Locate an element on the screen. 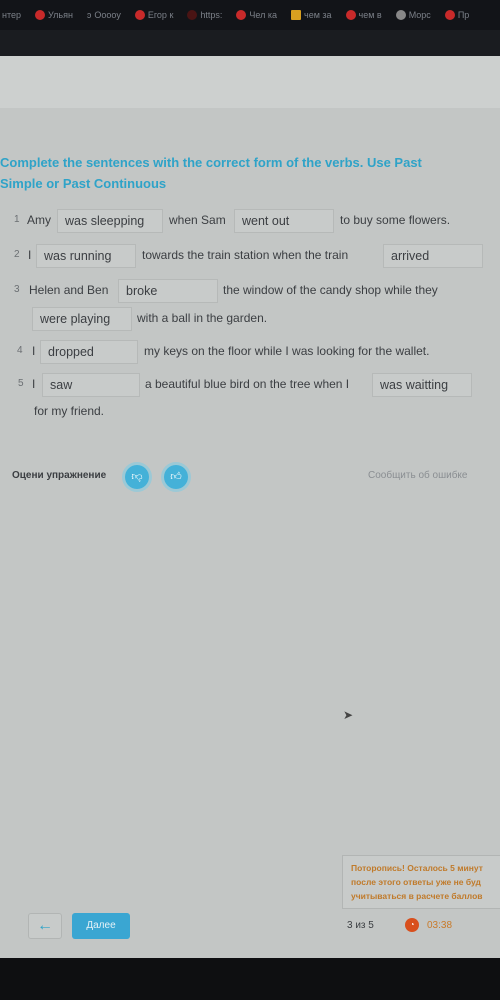 The image size is (500, 1000). sentence-text: for my friend. is located at coordinates (69, 411).